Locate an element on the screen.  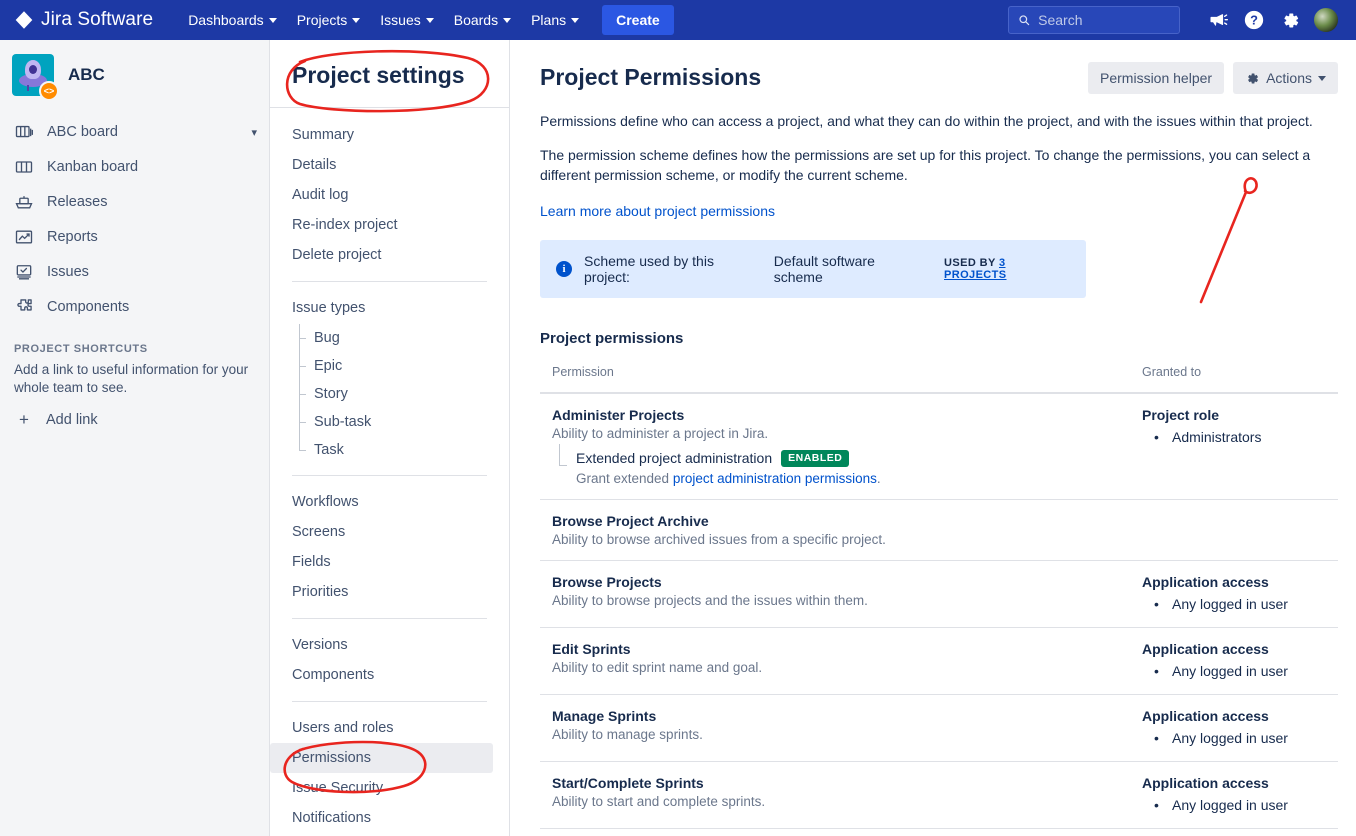
issue-type-sub-task: Sub-task is located at coordinates (396, 422).